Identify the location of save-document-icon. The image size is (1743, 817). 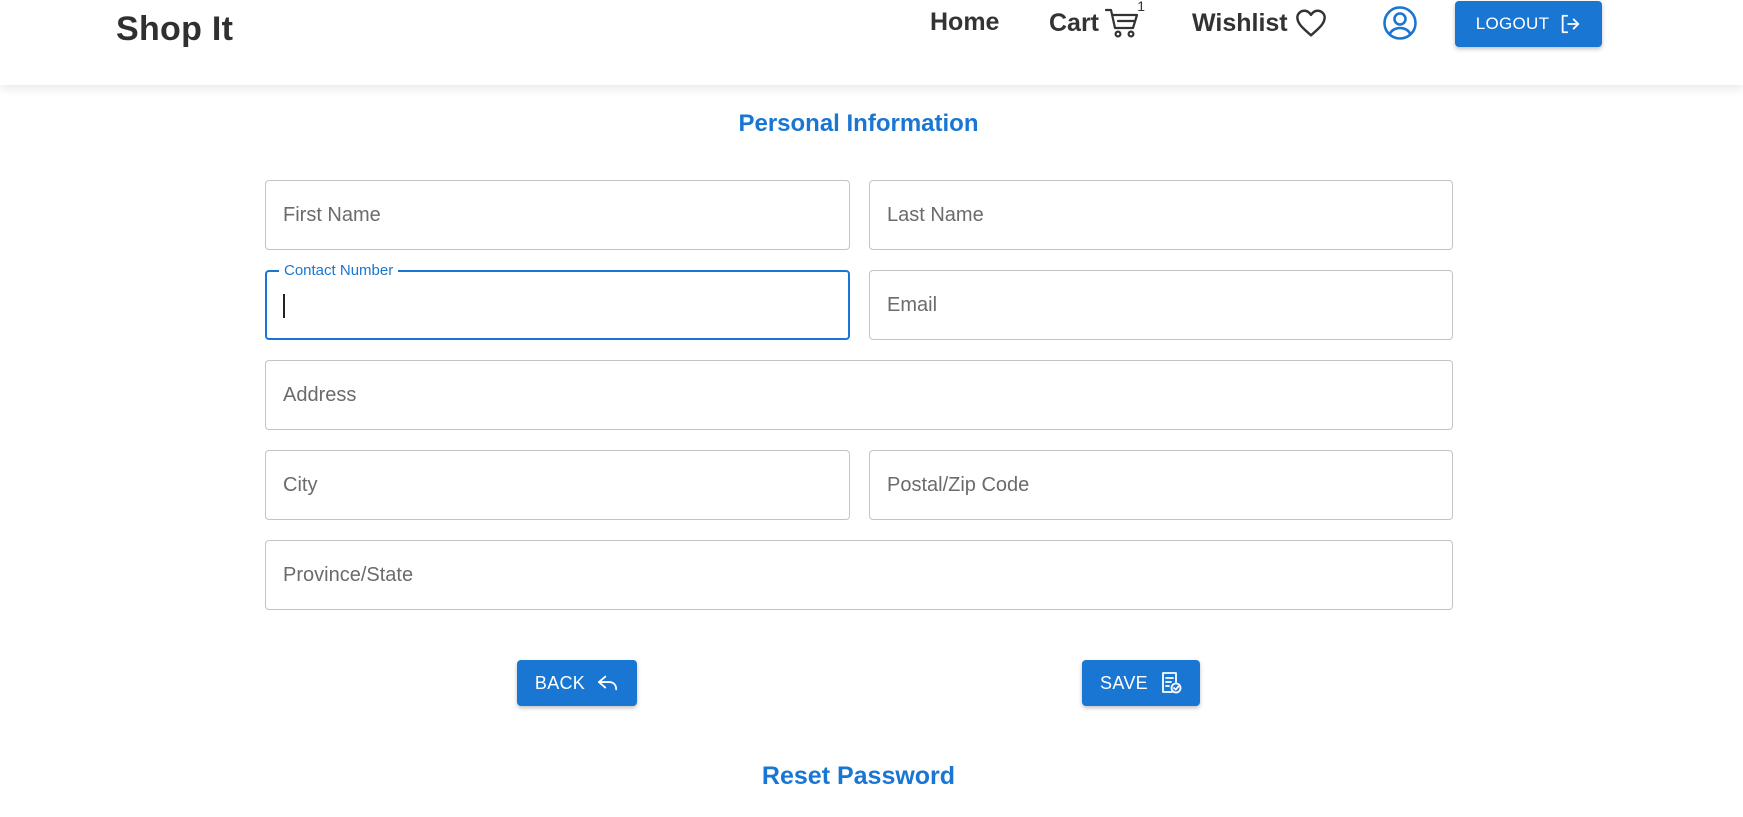
(1172, 683).